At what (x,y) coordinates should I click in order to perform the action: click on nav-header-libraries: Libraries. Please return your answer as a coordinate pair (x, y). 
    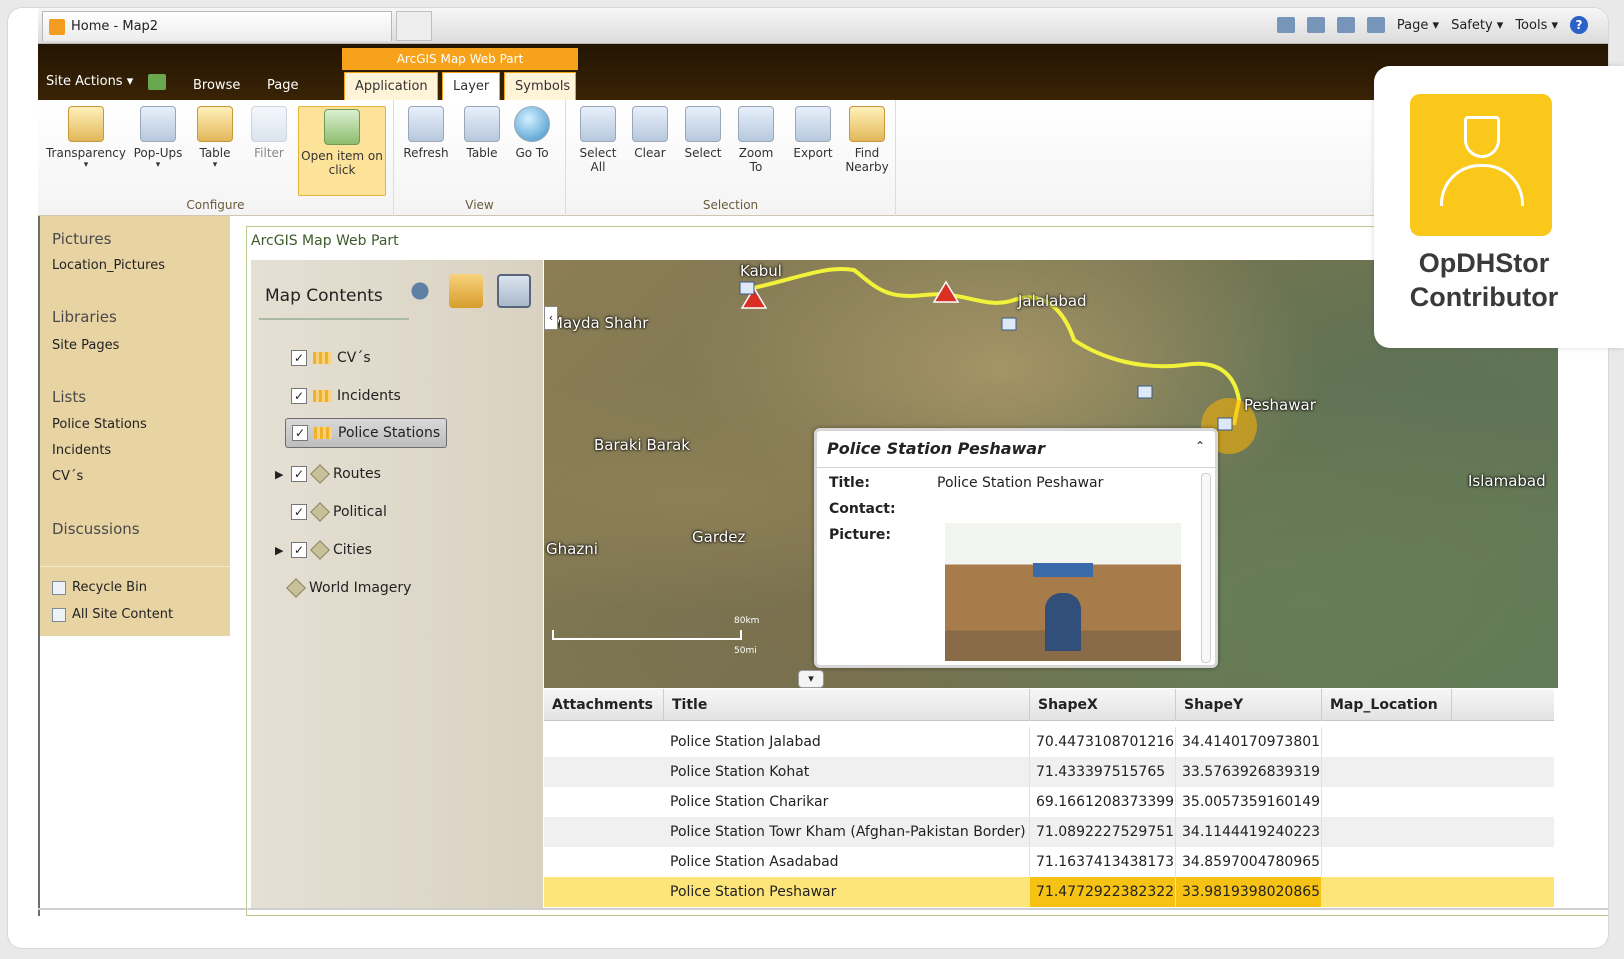
    Looking at the image, I should click on (78, 317).